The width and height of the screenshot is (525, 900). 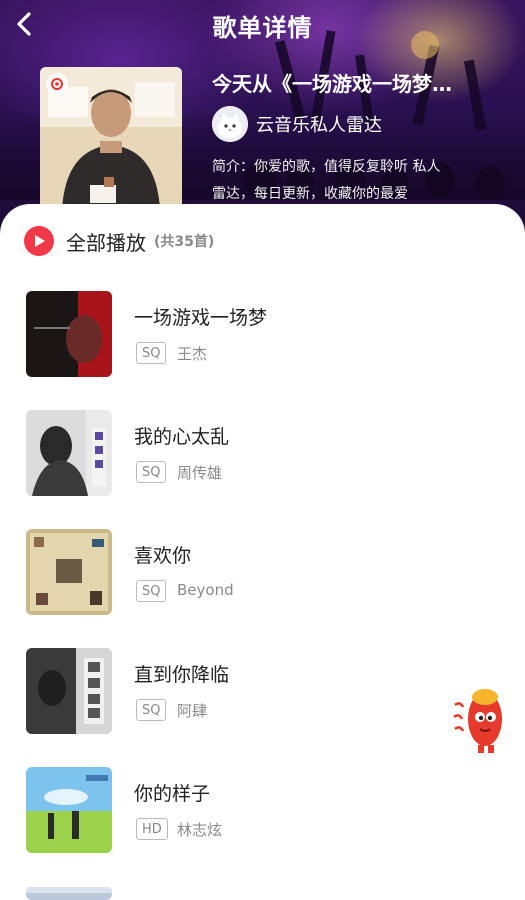 I want to click on song-title: 一场游戏一场梦, so click(x=201, y=318).